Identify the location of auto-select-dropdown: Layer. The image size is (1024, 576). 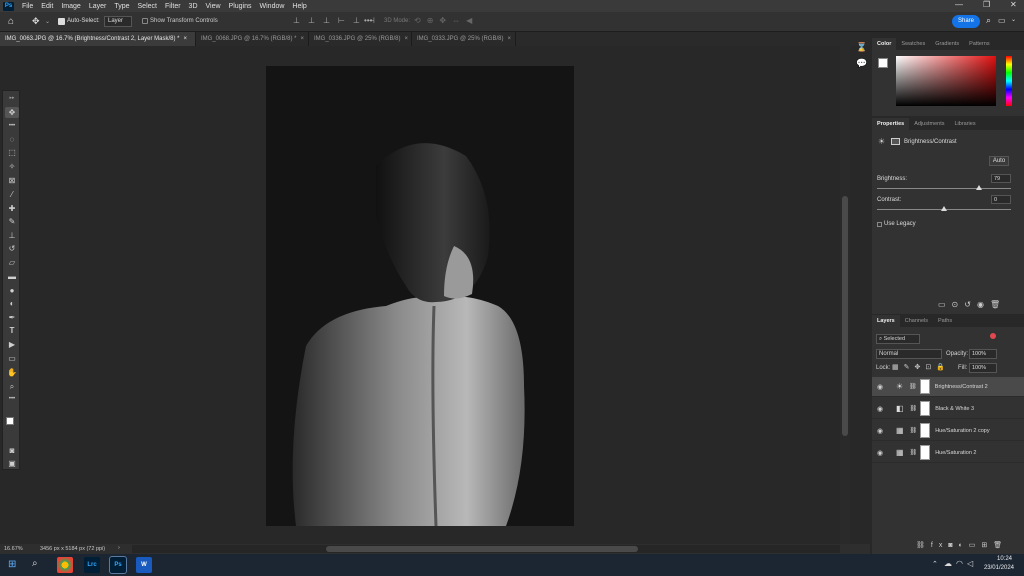
(118, 21).